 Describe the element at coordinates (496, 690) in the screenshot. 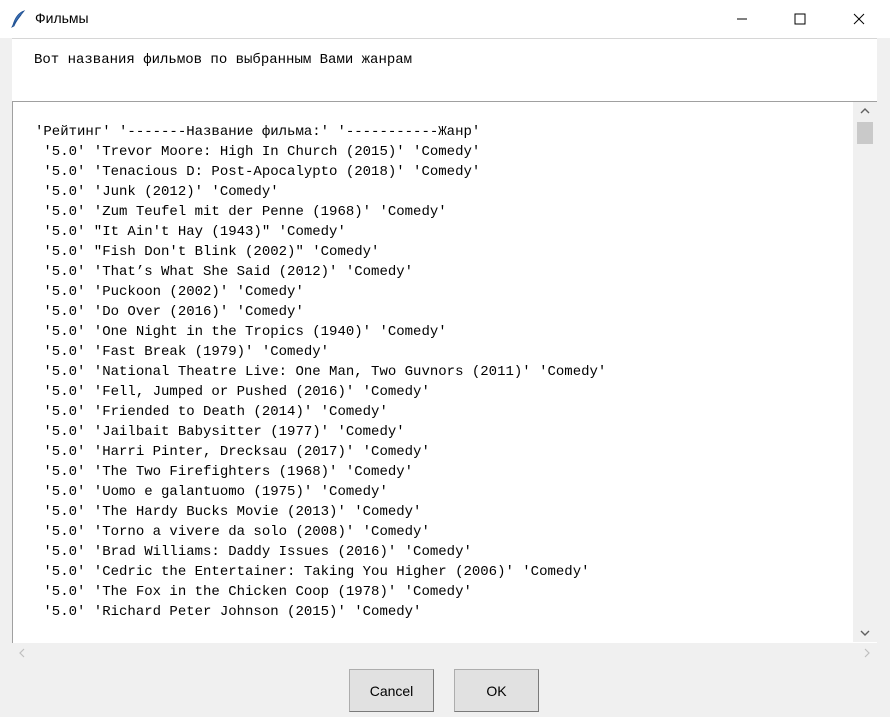

I see `ok-button: OK` at that location.